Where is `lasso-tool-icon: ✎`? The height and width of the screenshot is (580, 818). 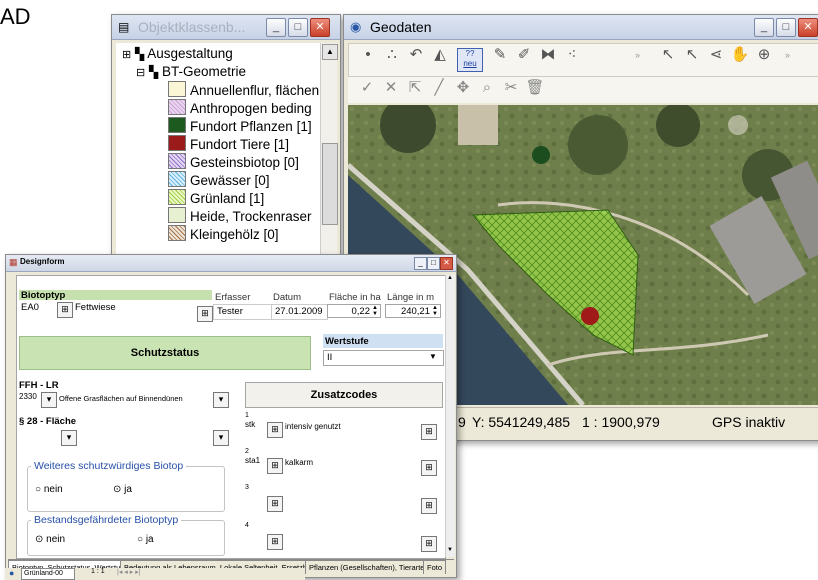
lasso-tool-icon: ✎ is located at coordinates (500, 55).